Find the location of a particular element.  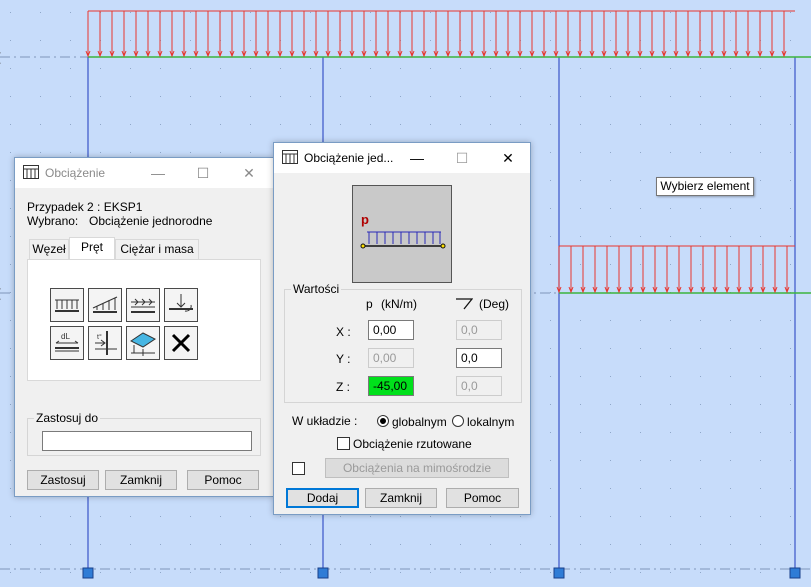

global-radio is located at coordinates (383, 421).